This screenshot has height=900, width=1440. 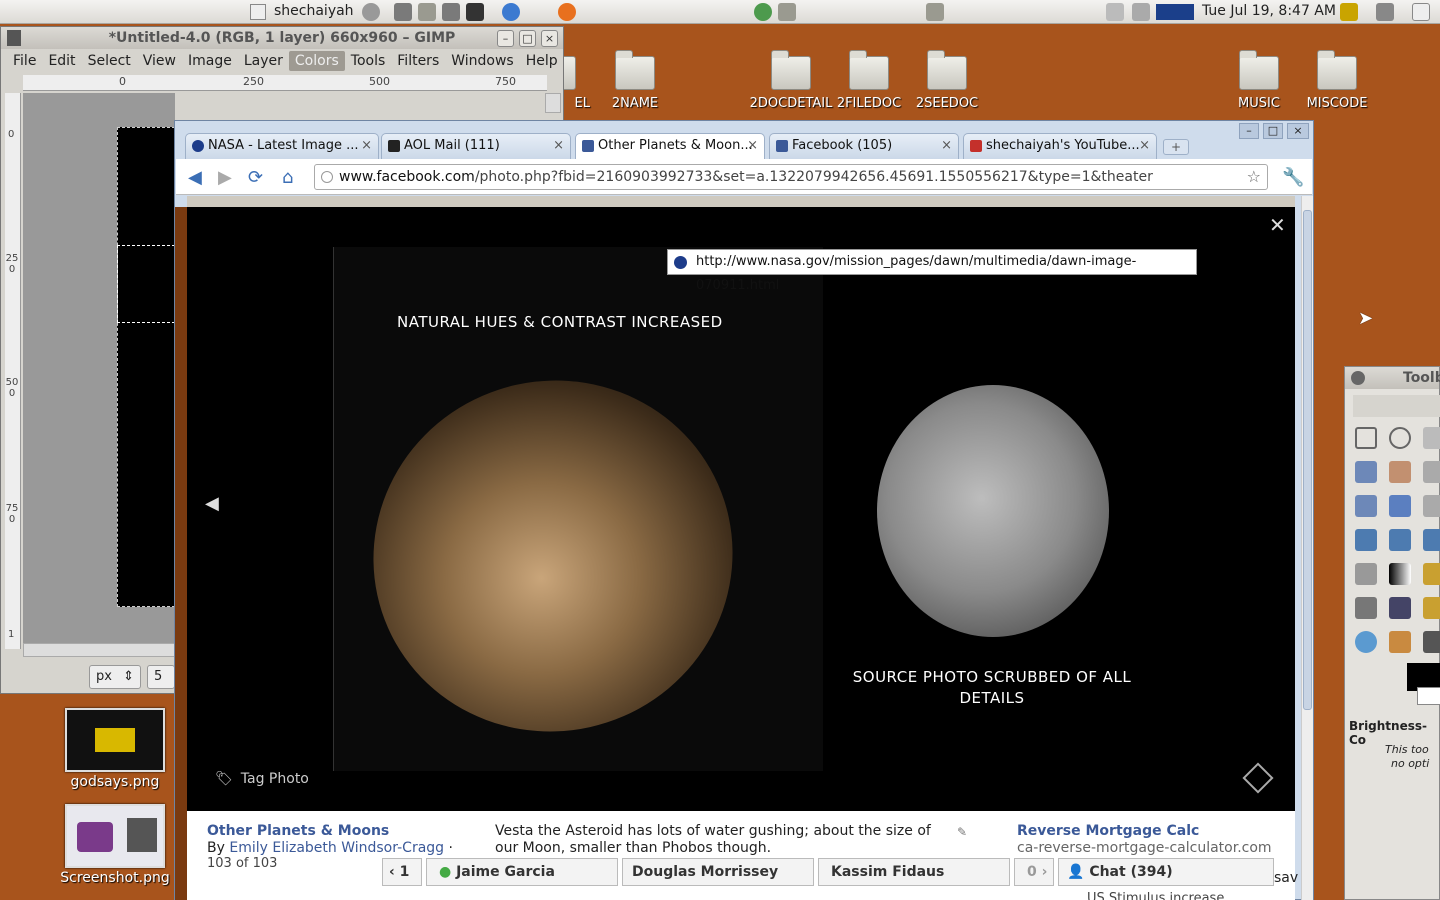 I want to click on new-tab-button: +, so click(x=1176, y=147).